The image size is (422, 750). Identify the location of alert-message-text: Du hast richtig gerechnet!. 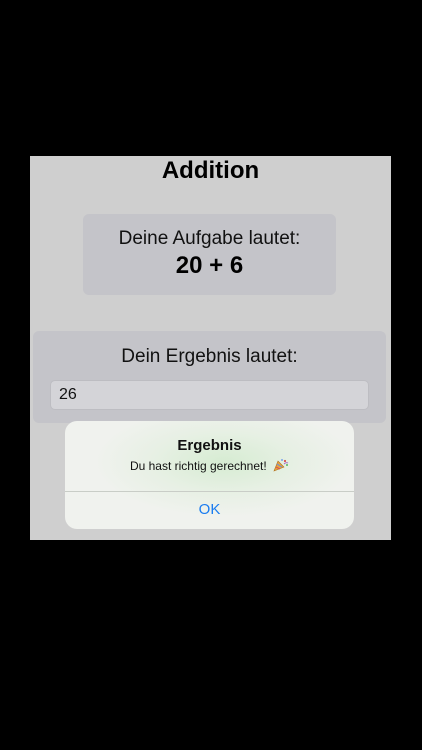
(198, 466).